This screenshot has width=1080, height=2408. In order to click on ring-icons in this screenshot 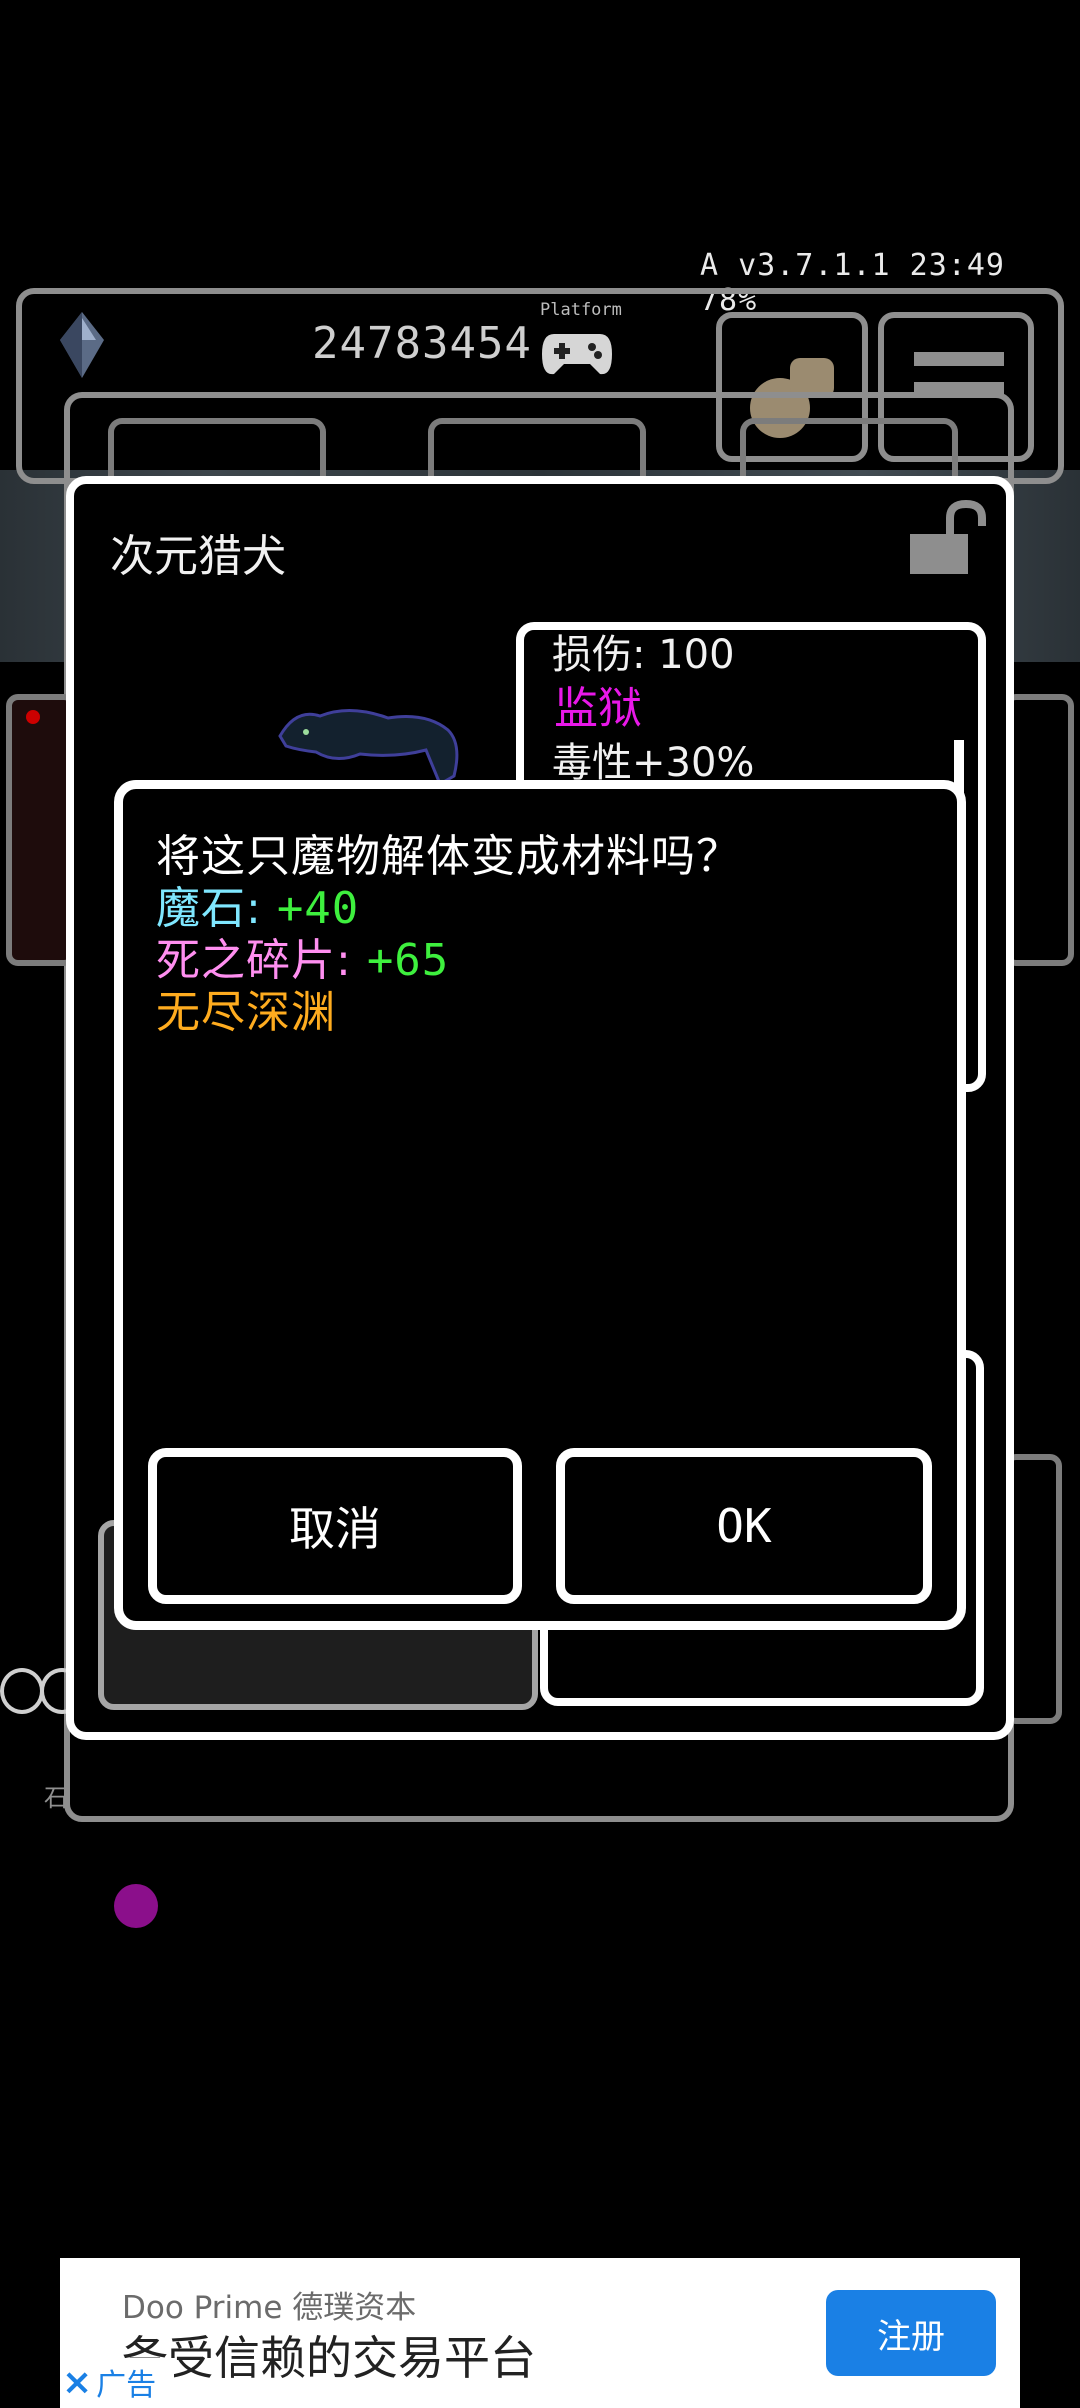, I will do `click(42, 1692)`.